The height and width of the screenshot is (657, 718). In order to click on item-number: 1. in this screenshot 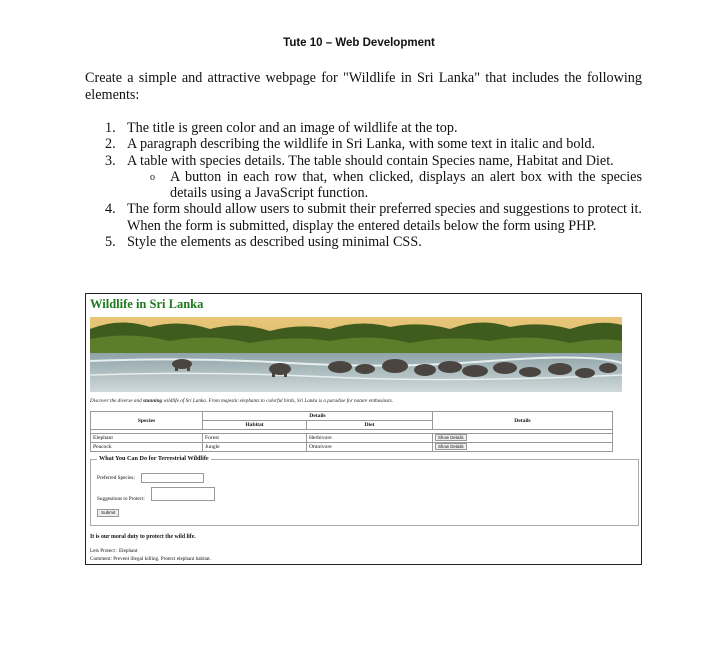, I will do `click(110, 128)`.